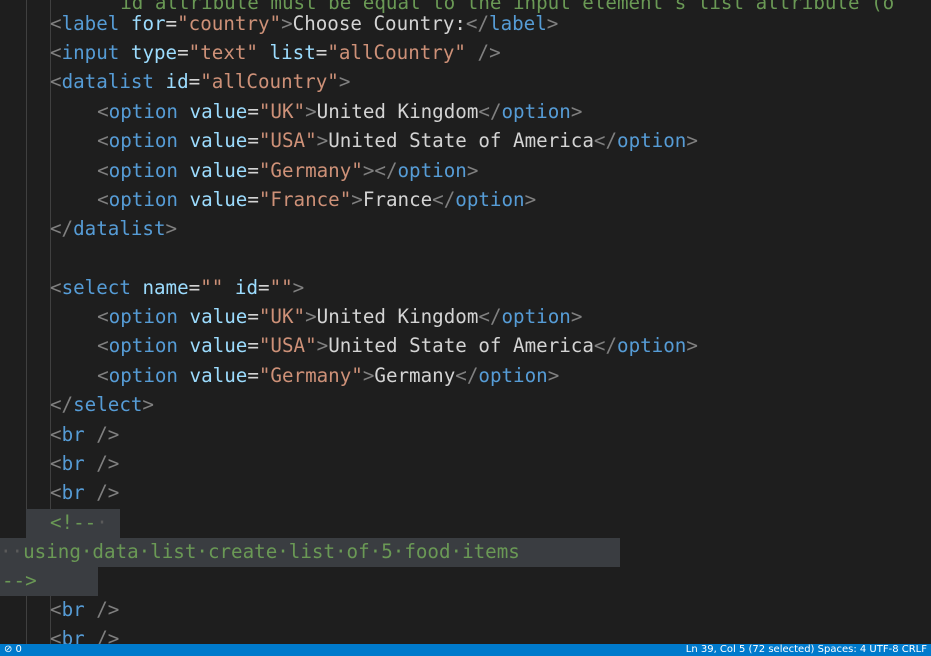 This screenshot has height=656, width=931. Describe the element at coordinates (177, 81) in the screenshot. I see `code-token: id` at that location.